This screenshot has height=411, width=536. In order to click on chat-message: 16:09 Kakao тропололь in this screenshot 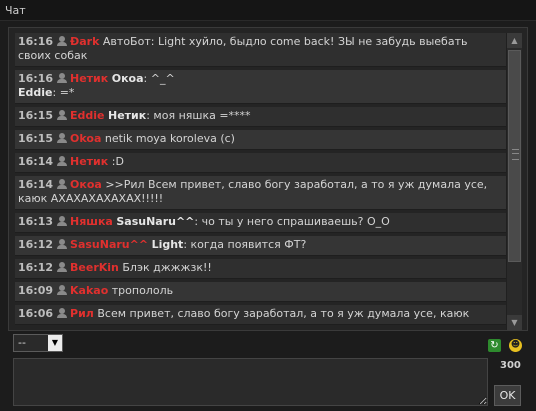, I will do `click(260, 292)`.